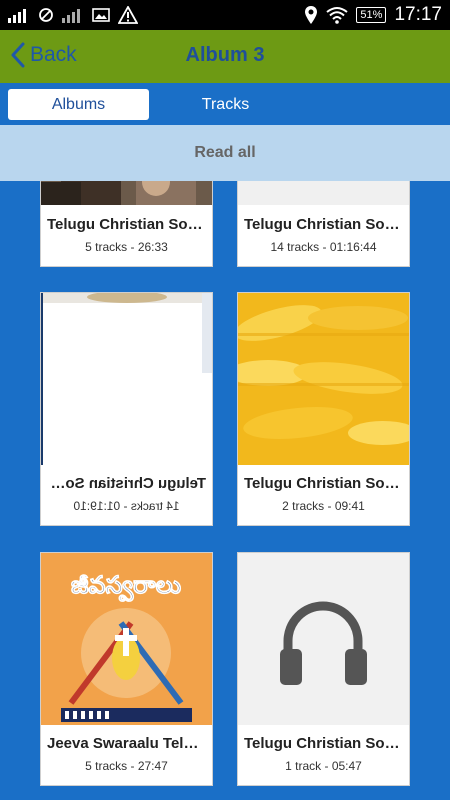 Image resolution: width=450 pixels, height=800 pixels. I want to click on album-info: 14 tracks - 01:19:10, so click(126, 506).